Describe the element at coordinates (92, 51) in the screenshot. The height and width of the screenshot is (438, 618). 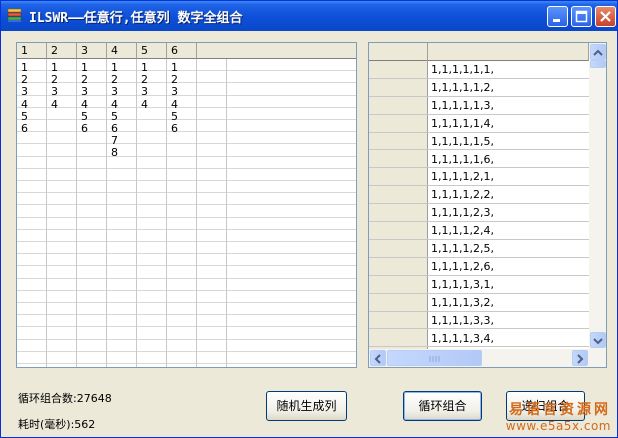
I see `column-header-3: 3` at that location.